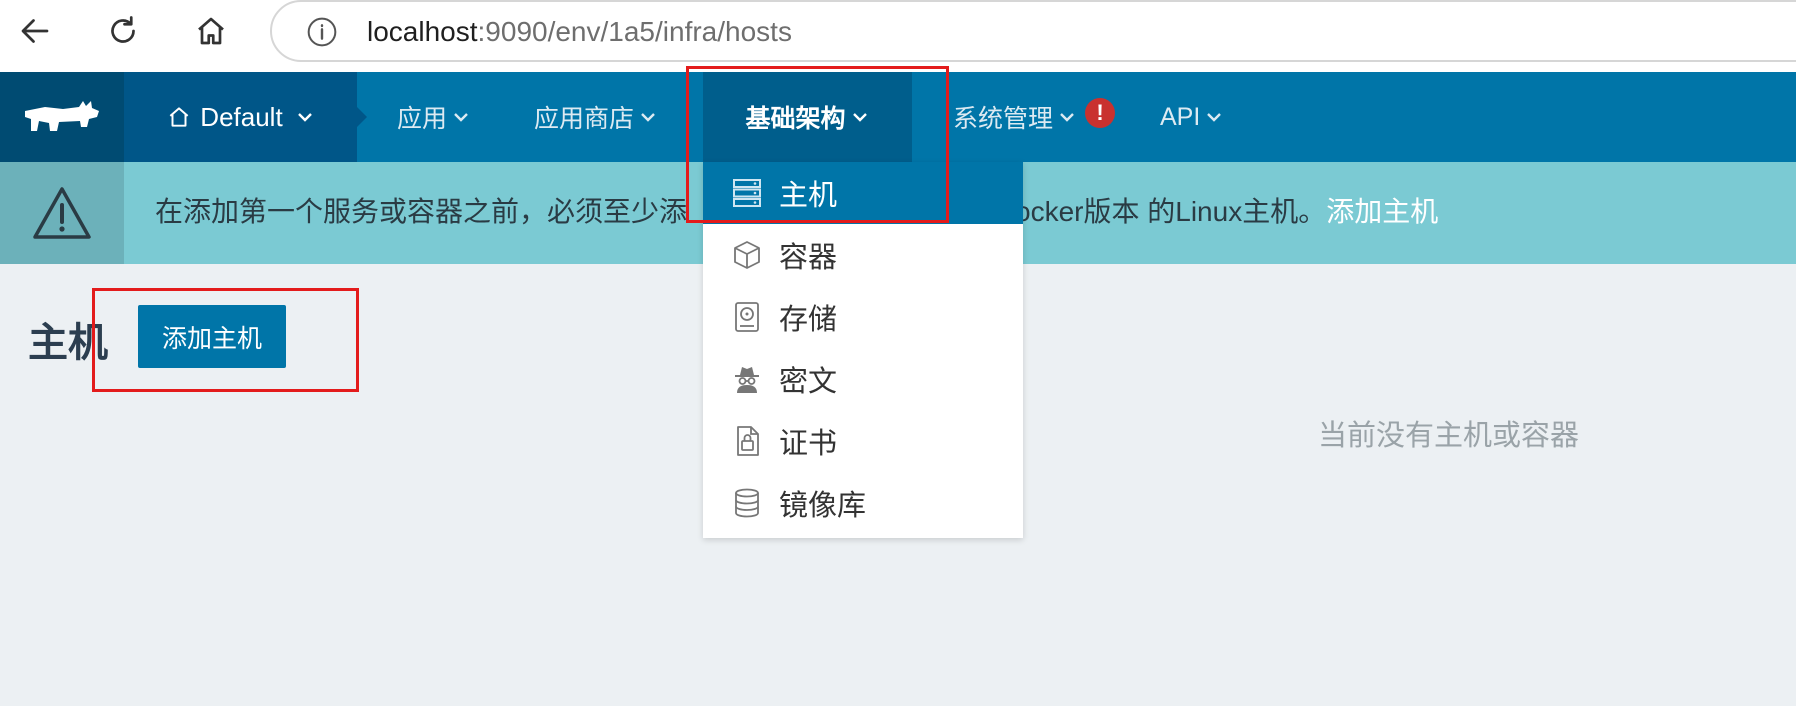 This screenshot has height=706, width=1796. I want to click on top-navbar: Default 应用 应用商店 基础架构 系统管理 ! API, so click(898, 117).